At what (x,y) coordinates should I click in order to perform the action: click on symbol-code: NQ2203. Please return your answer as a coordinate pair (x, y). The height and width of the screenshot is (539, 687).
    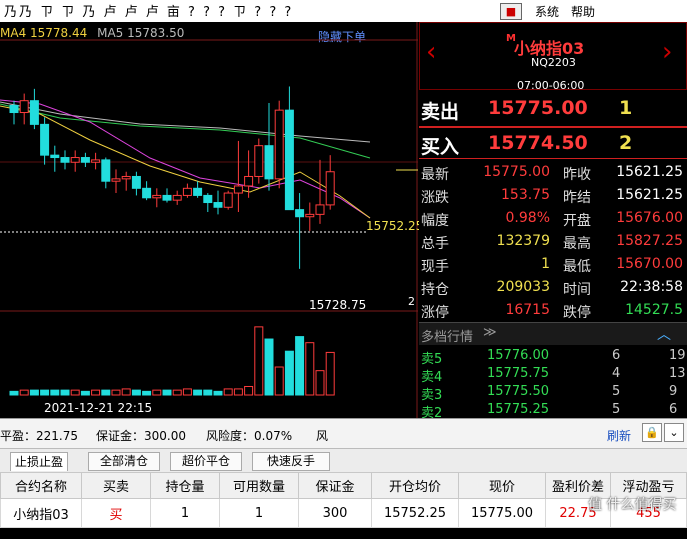
    Looking at the image, I should click on (553, 62).